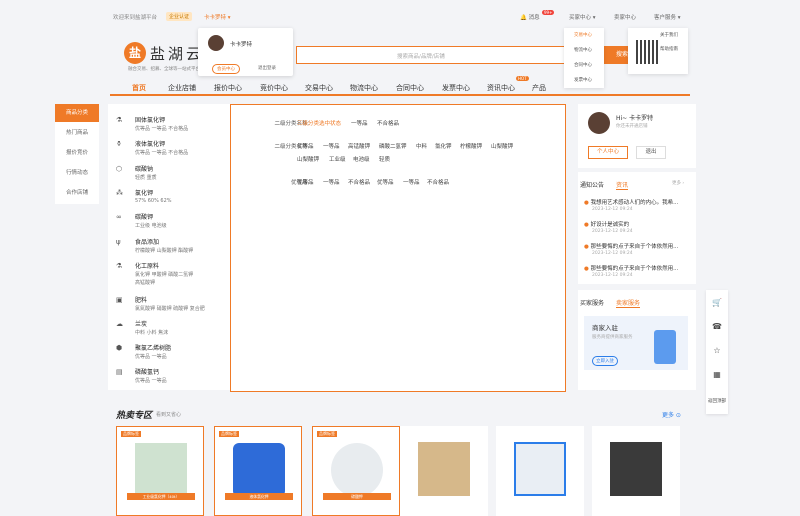  I want to click on service-card: 买家服务 卖家服务 商家入驻 服务商提供商家服务 立即入驻, so click(637, 340).